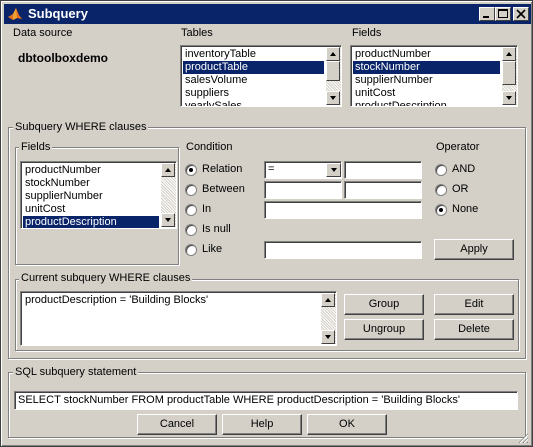 The height and width of the screenshot is (447, 533). I want to click on group-button-label: Group, so click(384, 304).